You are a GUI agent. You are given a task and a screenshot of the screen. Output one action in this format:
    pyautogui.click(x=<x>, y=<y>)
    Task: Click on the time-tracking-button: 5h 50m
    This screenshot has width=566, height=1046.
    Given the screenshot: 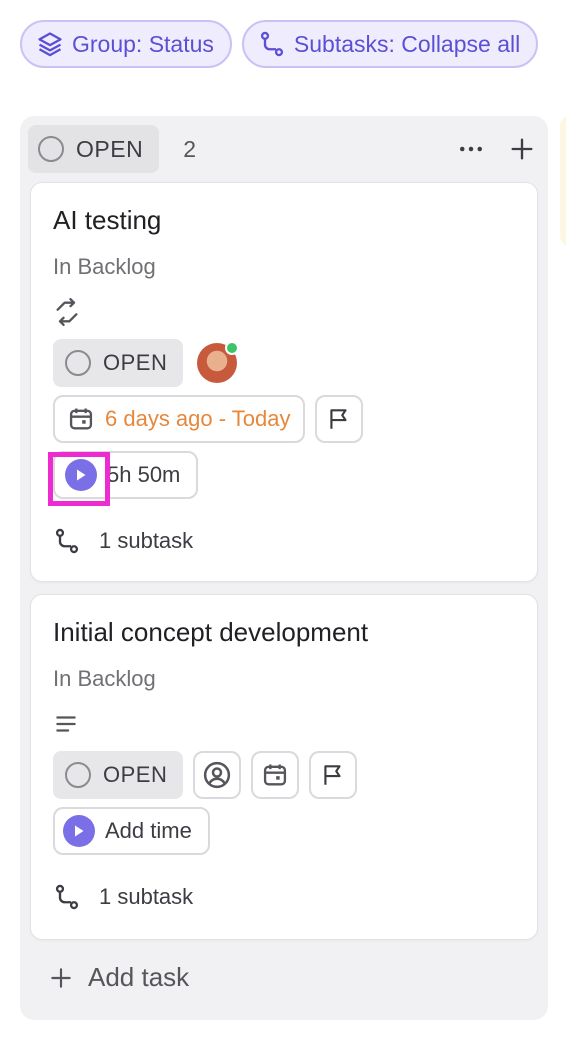 What is the action you would take?
    pyautogui.click(x=126, y=475)
    